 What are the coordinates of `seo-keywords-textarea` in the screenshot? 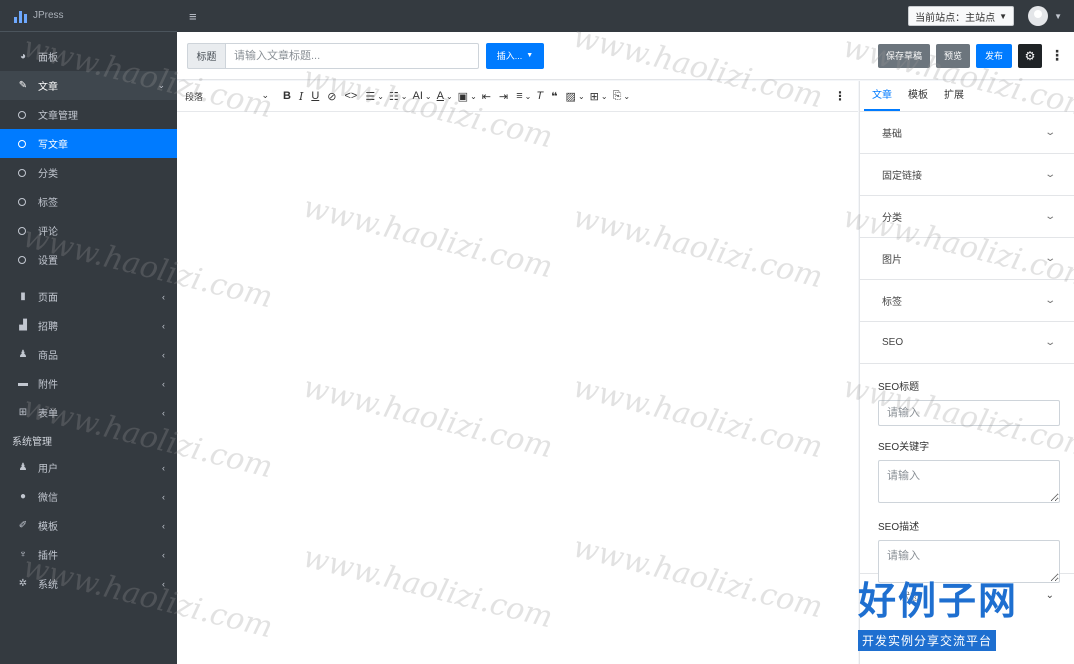 It's located at (969, 481).